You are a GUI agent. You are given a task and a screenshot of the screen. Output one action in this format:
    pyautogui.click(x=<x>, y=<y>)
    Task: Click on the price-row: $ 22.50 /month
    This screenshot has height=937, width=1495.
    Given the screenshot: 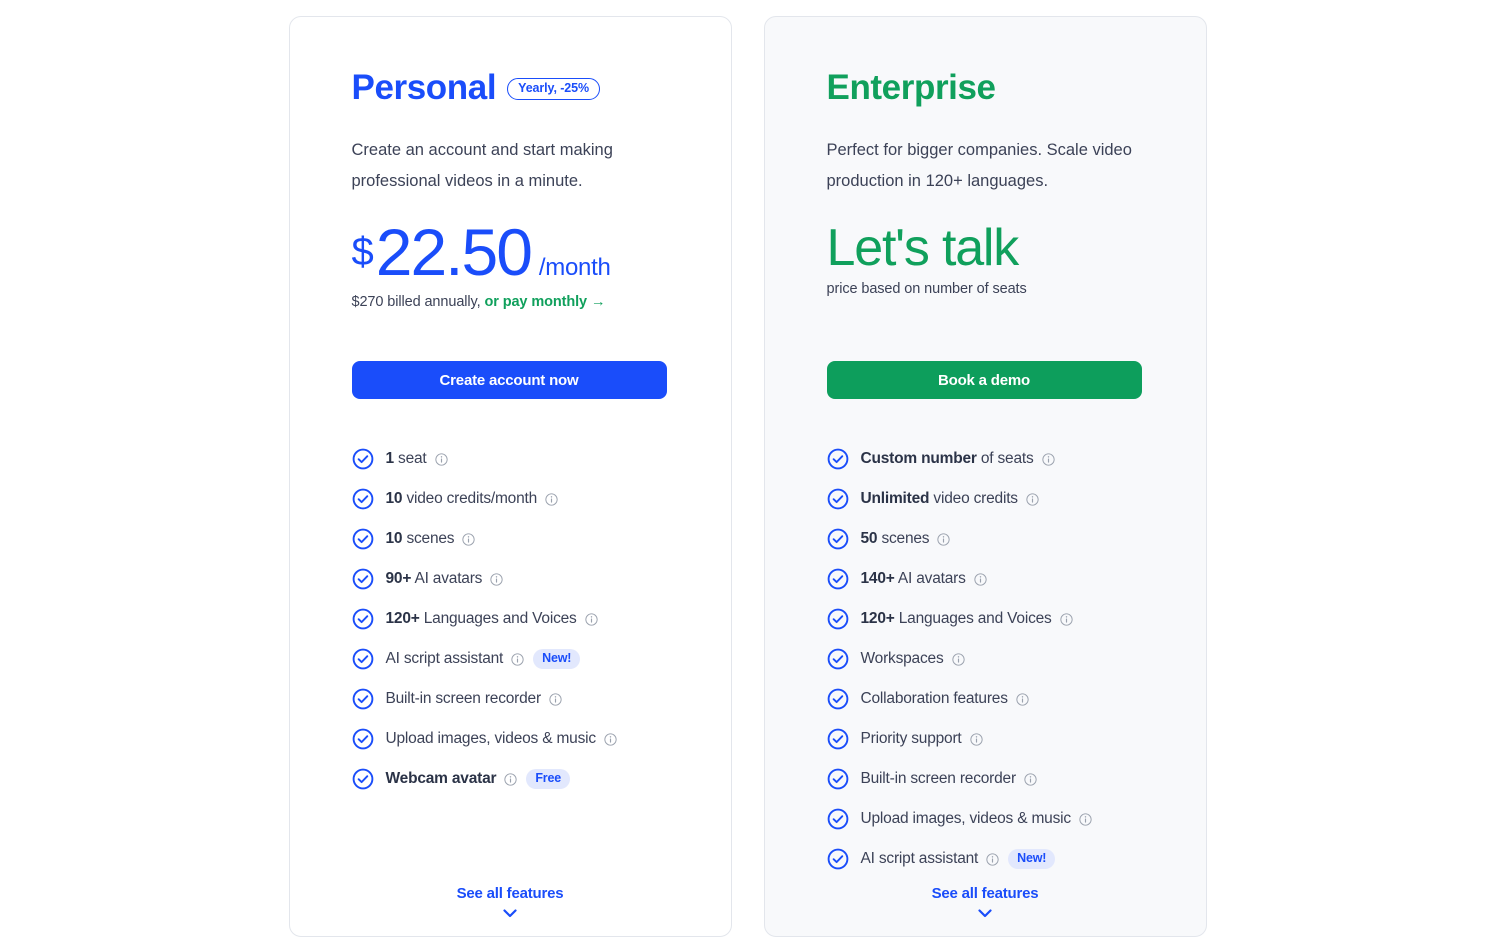 What is the action you would take?
    pyautogui.click(x=510, y=252)
    